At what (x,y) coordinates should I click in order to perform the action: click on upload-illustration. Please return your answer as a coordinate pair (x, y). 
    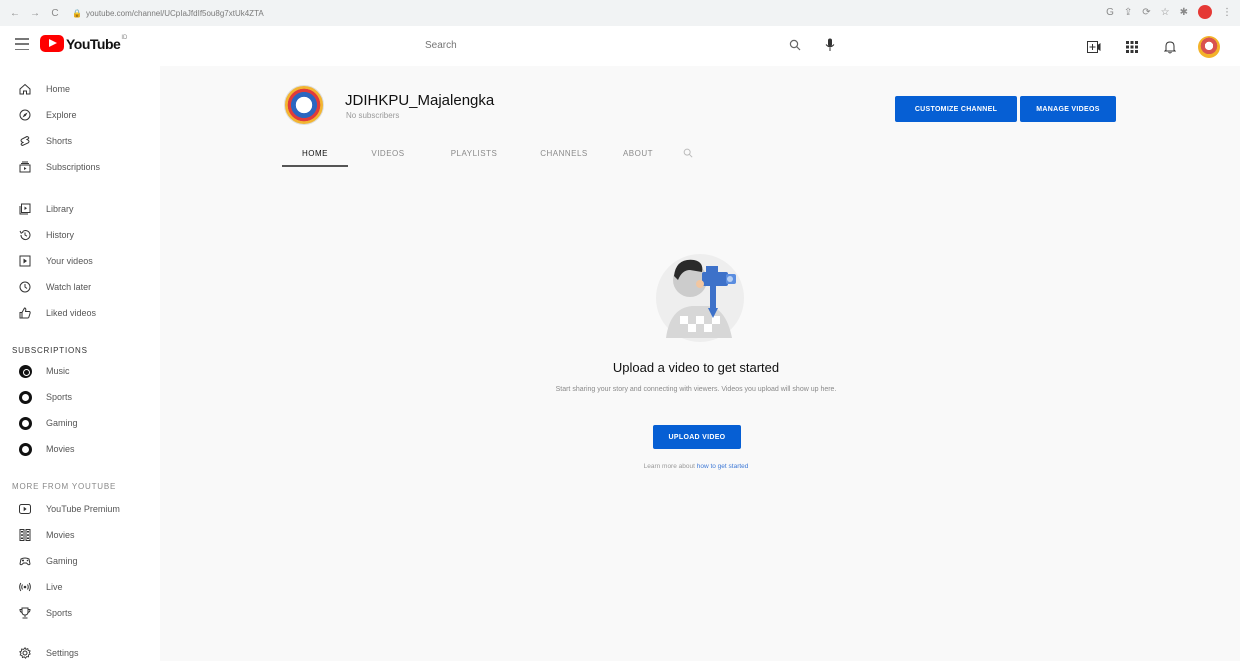
    Looking at the image, I should click on (700, 298).